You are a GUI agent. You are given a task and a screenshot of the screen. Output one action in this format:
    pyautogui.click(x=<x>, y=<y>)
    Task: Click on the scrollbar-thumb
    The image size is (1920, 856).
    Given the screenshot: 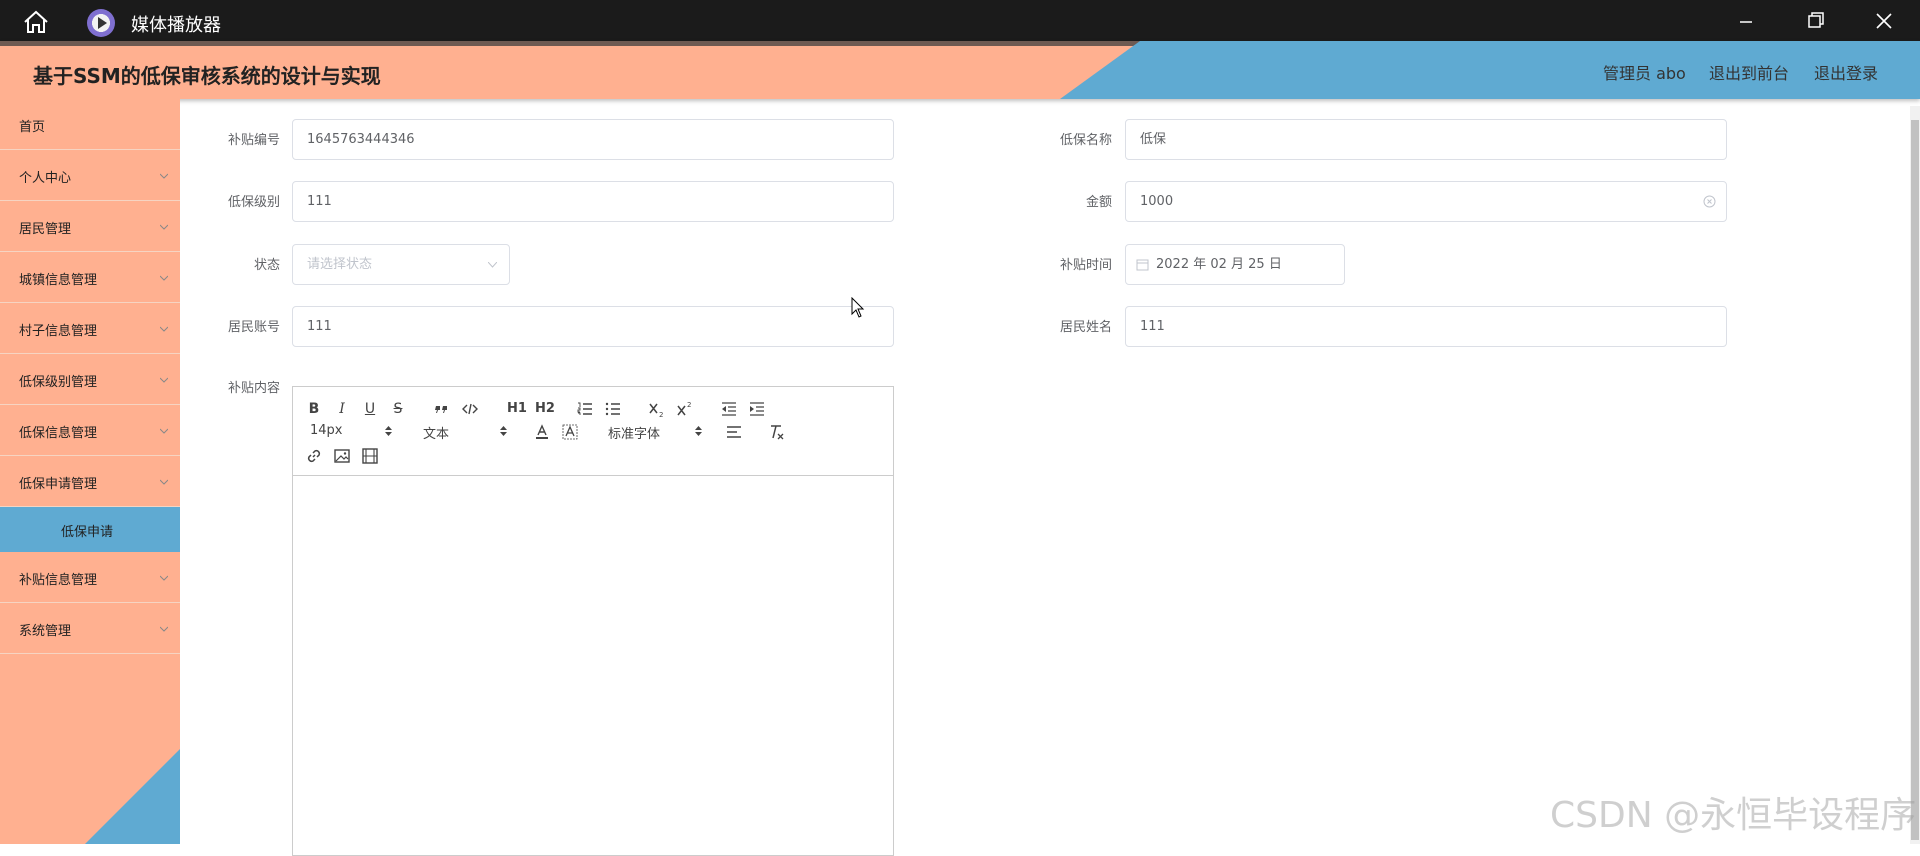 What is the action you would take?
    pyautogui.click(x=1915, y=480)
    